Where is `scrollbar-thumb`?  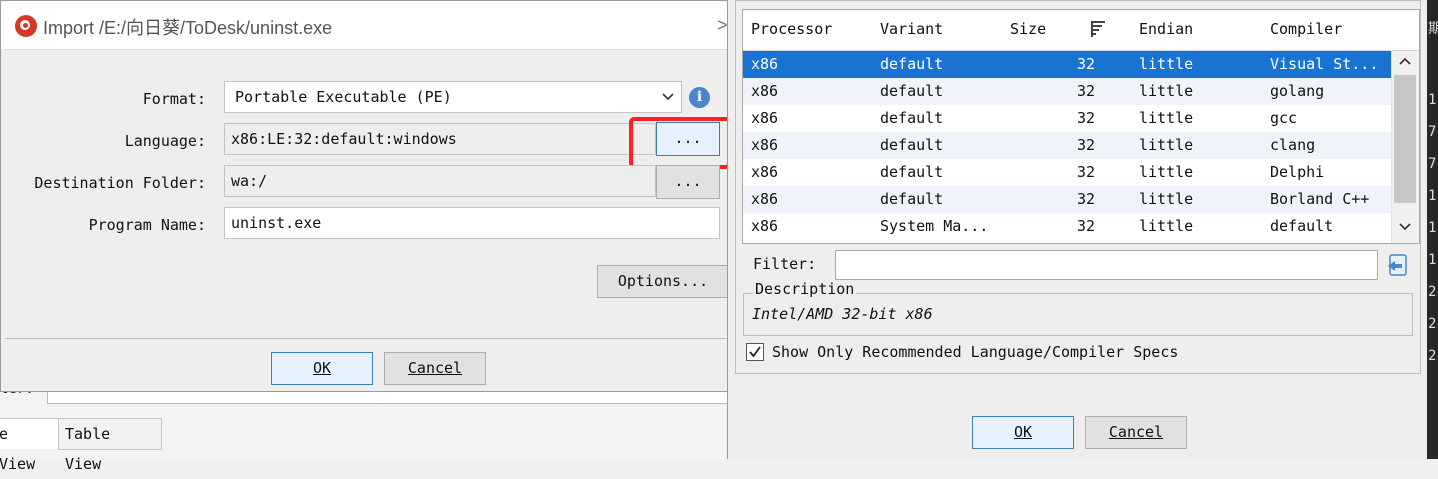
scrollbar-thumb is located at coordinates (1405, 139).